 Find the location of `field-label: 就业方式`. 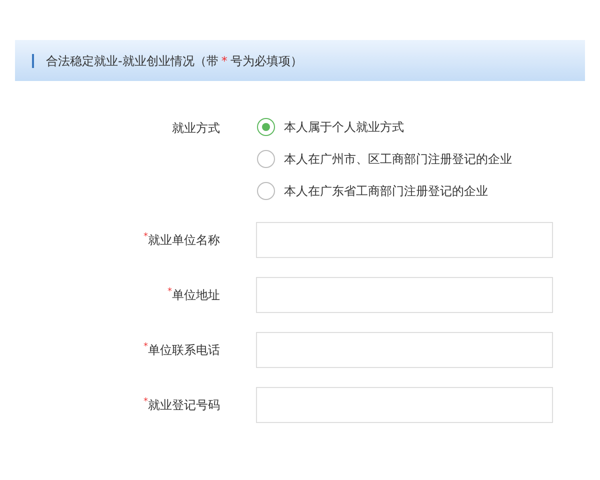

field-label: 就业方式 is located at coordinates (196, 128).